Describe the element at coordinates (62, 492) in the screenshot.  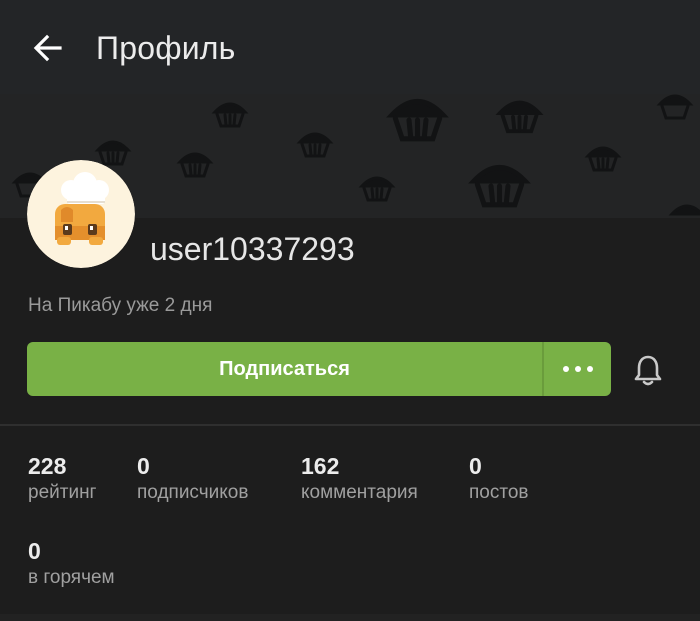
I see `stat-label: рейтинг` at that location.